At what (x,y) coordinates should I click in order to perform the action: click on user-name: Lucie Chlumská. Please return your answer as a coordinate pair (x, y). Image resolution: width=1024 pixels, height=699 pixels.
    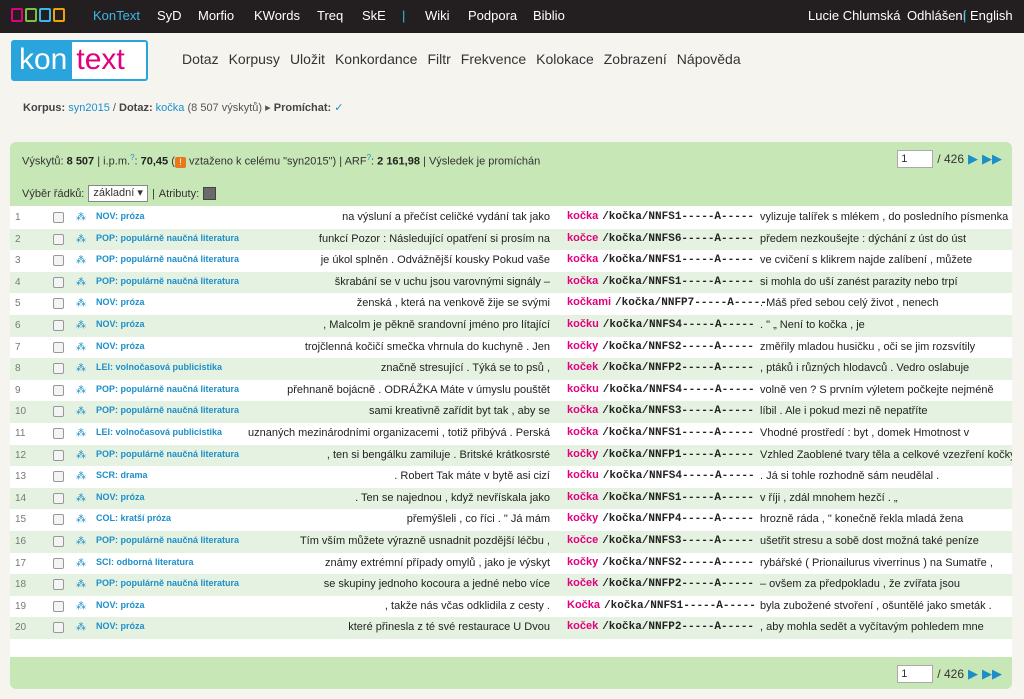
    Looking at the image, I should click on (854, 15).